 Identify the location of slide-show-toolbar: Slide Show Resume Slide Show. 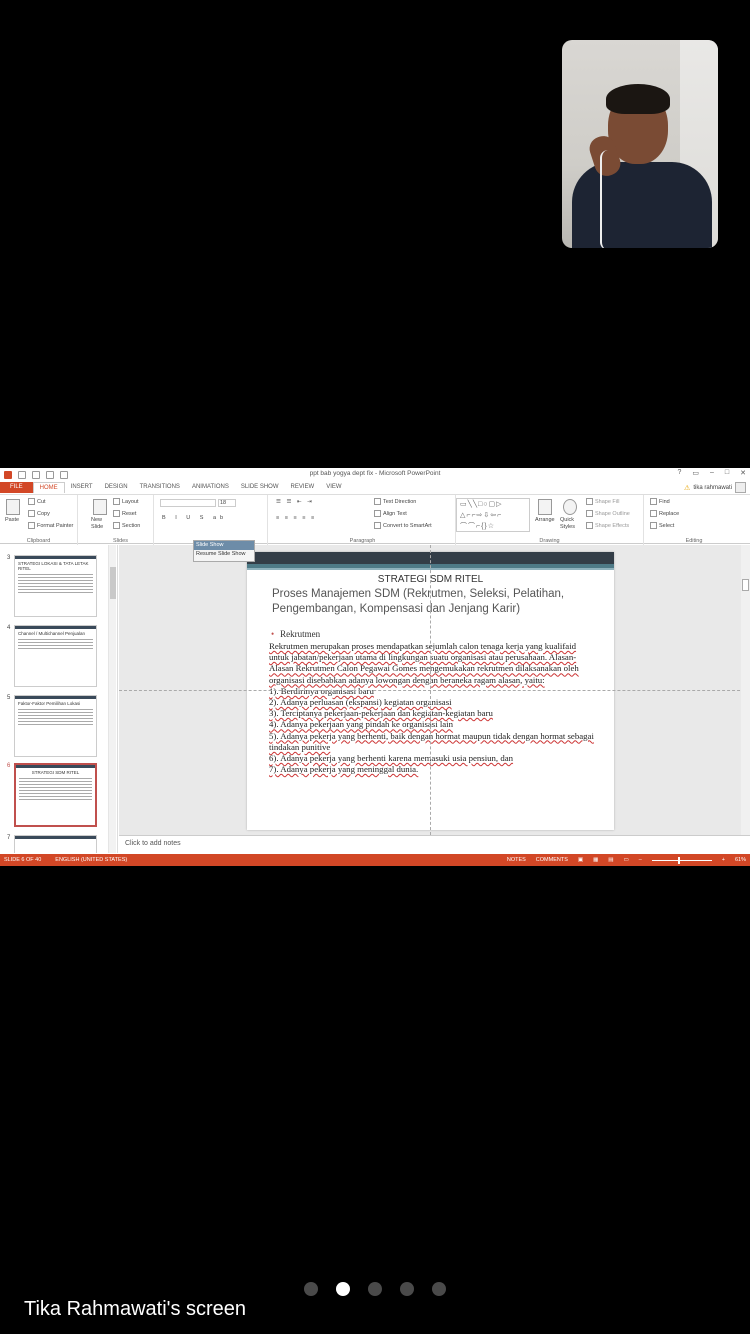
(224, 551).